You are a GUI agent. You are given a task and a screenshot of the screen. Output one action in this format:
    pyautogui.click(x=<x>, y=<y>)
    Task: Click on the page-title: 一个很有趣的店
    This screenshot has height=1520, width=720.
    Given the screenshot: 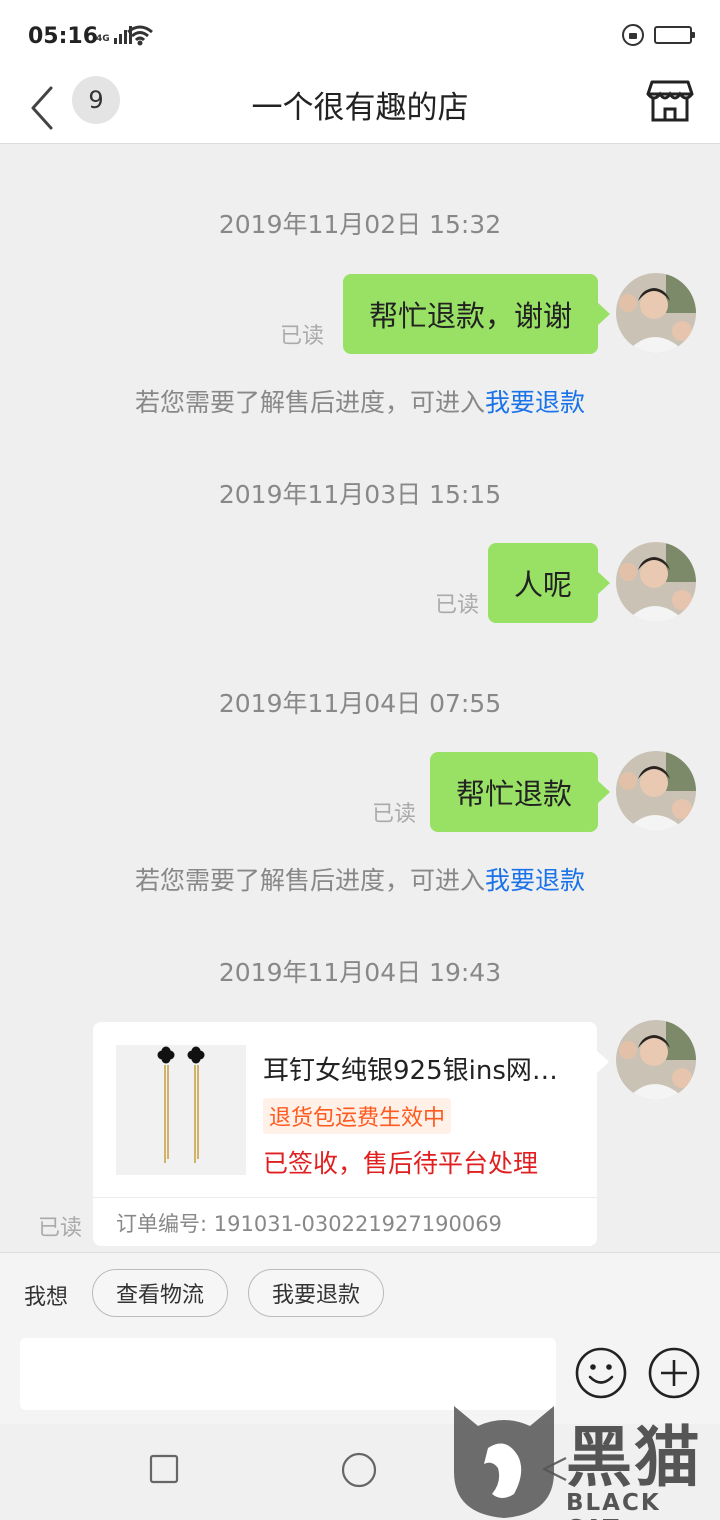 What is the action you would take?
    pyautogui.click(x=360, y=108)
    